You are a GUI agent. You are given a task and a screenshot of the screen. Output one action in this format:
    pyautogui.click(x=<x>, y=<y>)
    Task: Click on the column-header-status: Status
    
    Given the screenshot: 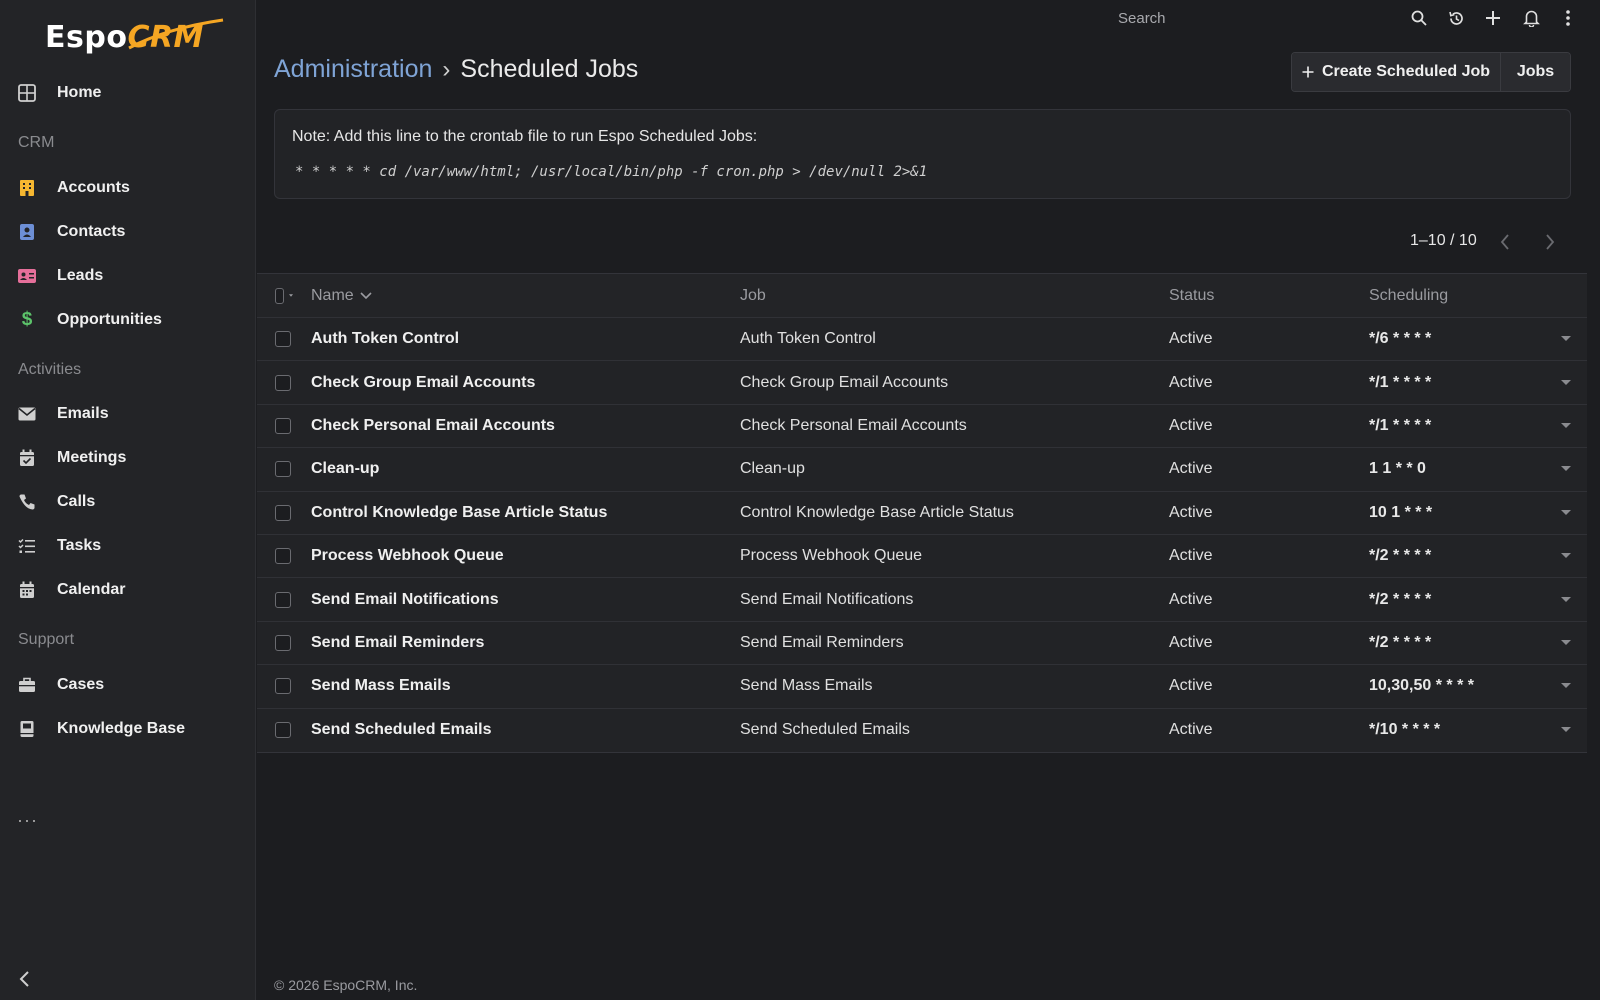 What is the action you would take?
    pyautogui.click(x=1192, y=295)
    